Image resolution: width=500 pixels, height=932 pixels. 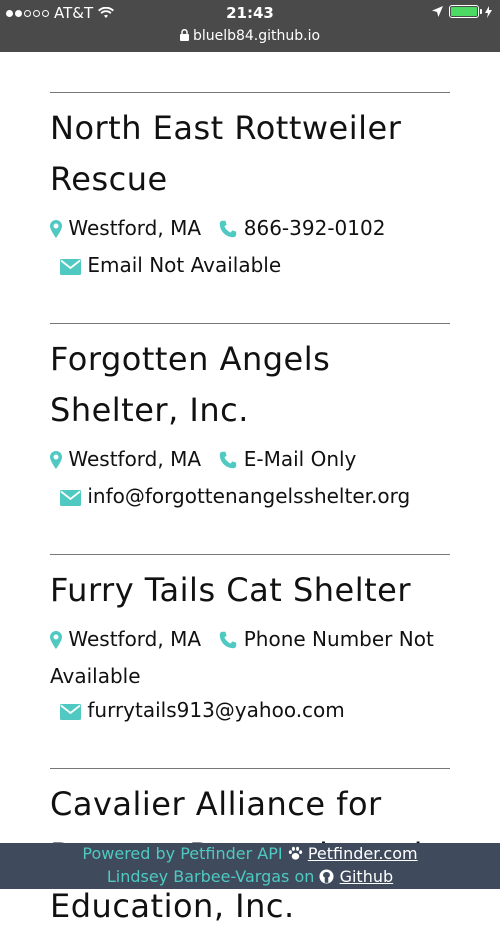 I want to click on address-bar: bluelb84.github.io, so click(x=250, y=36).